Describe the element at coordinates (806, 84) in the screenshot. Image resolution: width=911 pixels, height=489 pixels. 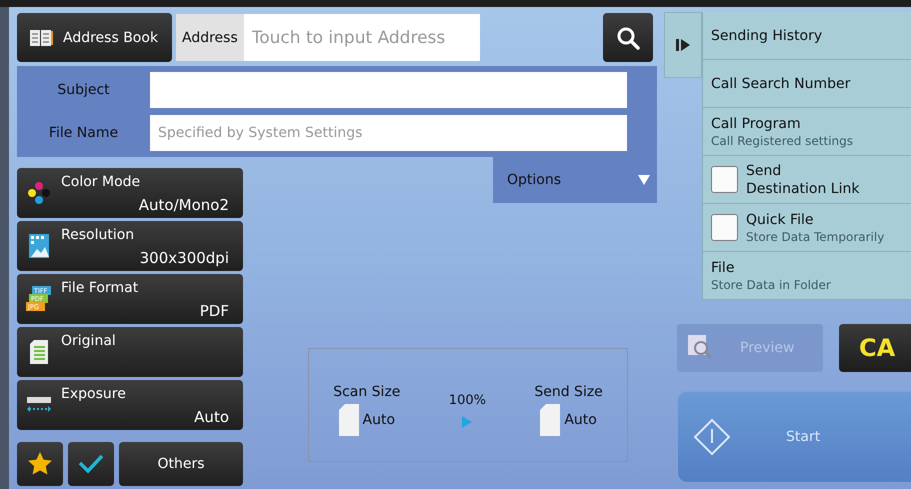
I see `menu-item: Call Search Number` at that location.